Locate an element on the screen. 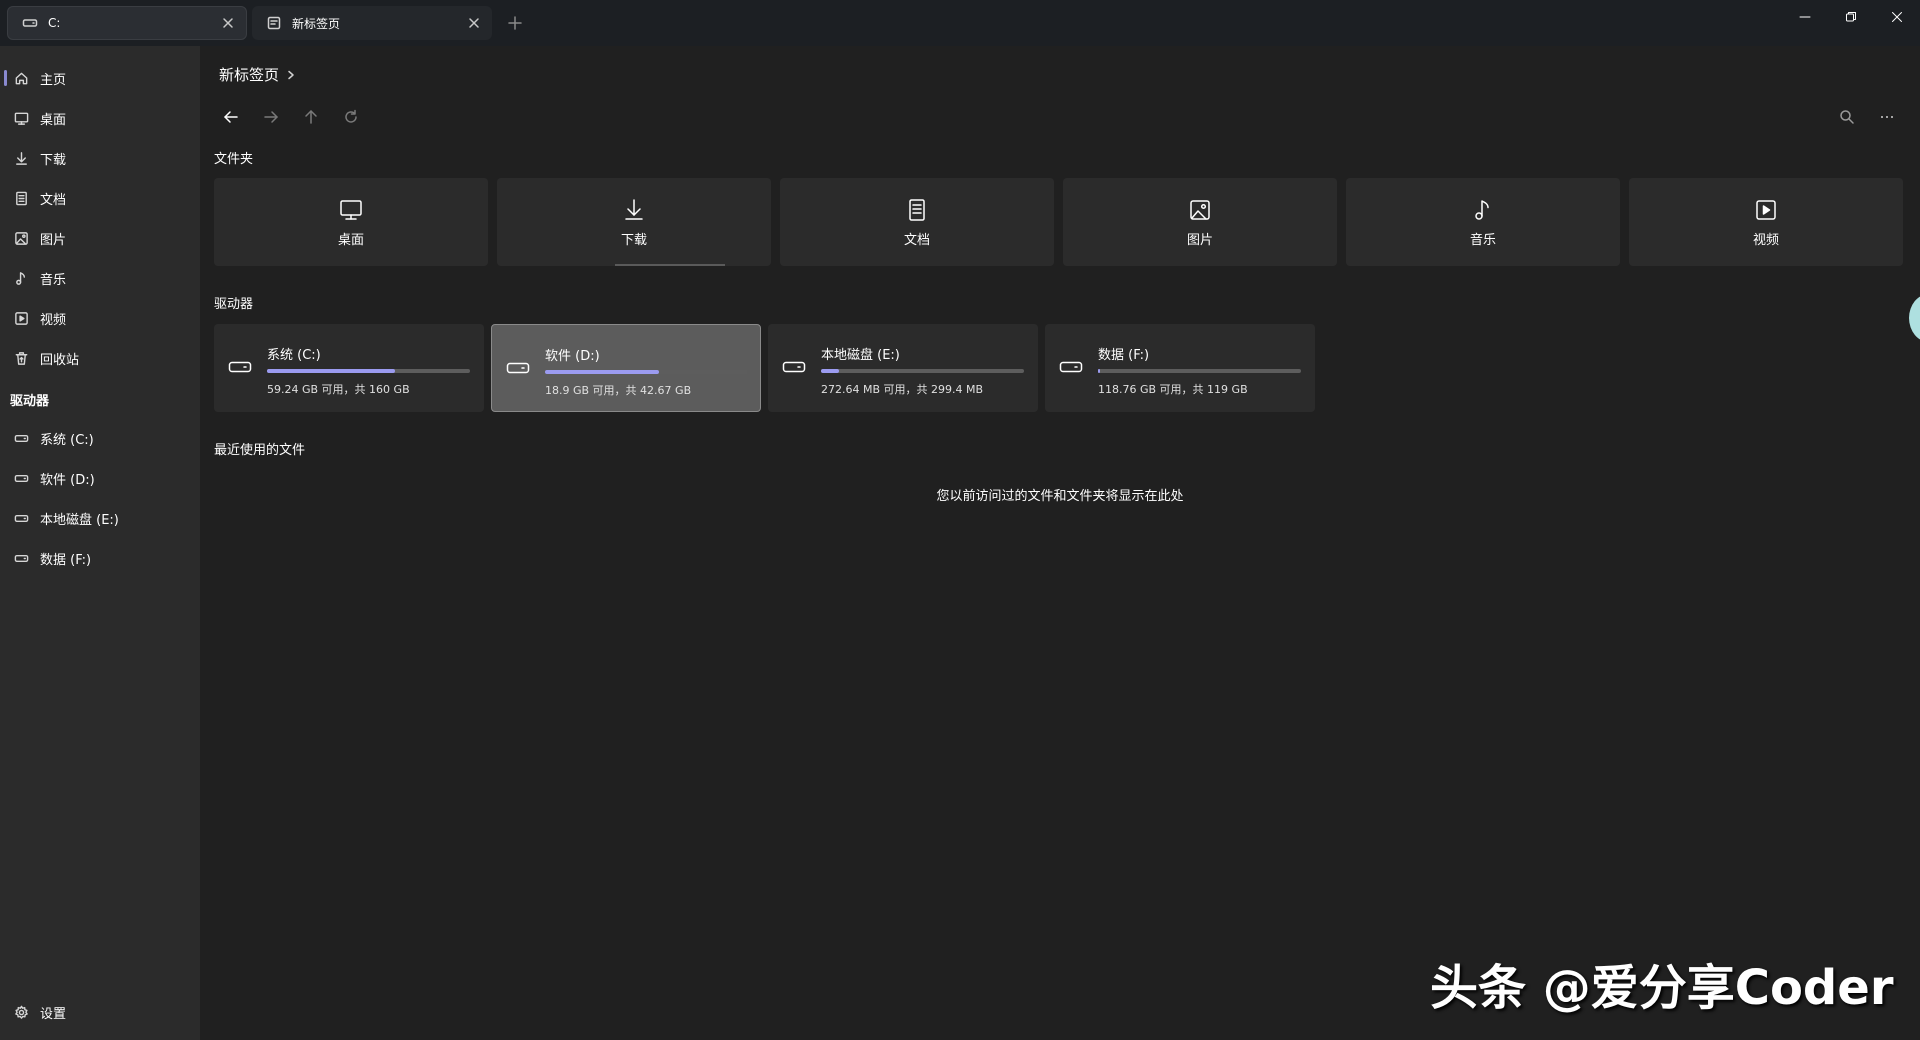  tab-new-tab: 新标签页 is located at coordinates (372, 23).